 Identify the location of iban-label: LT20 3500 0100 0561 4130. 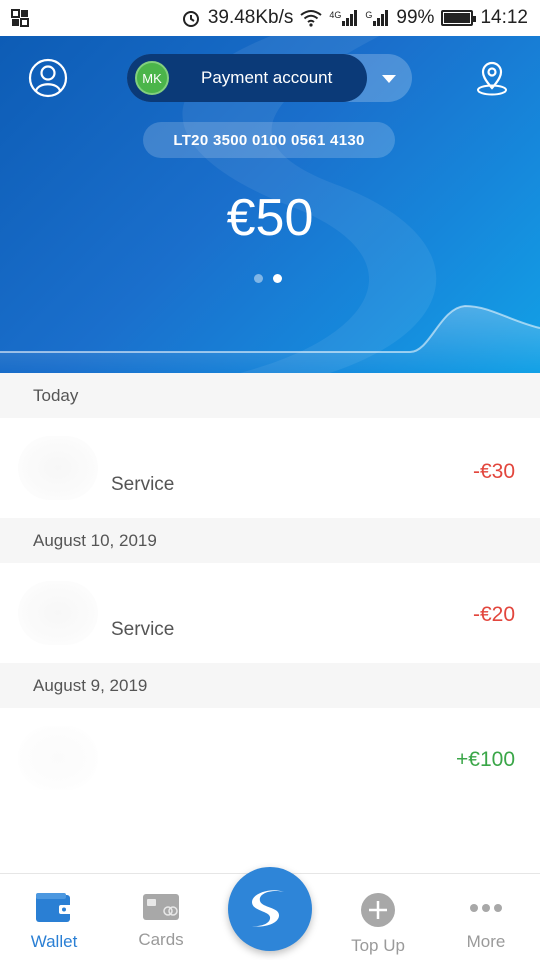
(269, 140).